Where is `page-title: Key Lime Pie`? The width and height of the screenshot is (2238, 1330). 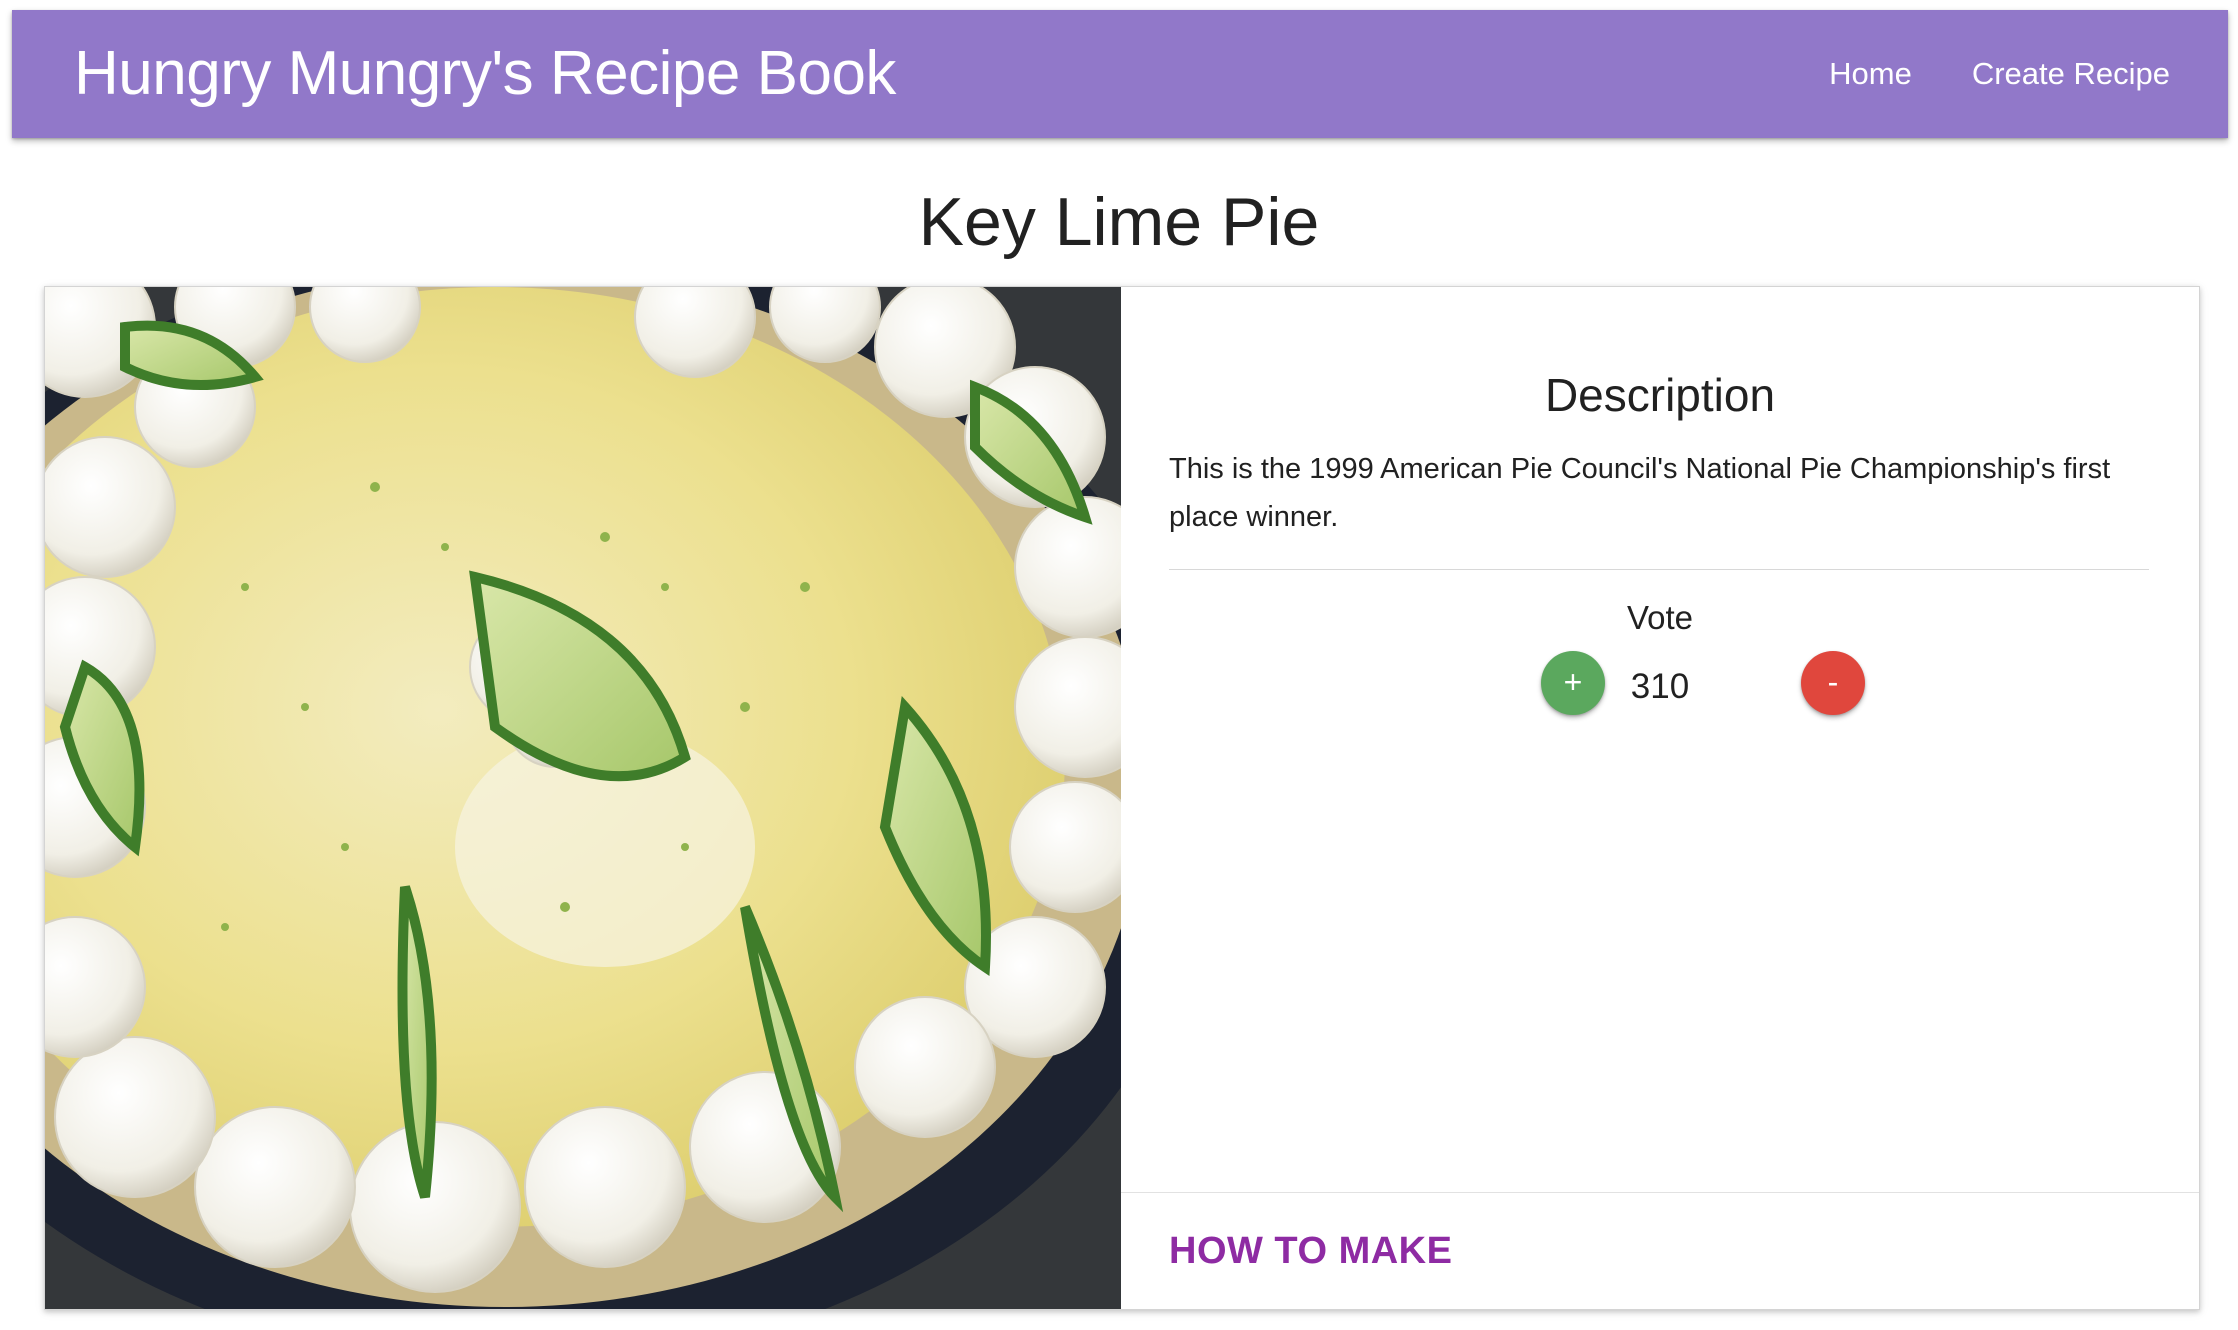 page-title: Key Lime Pie is located at coordinates (1119, 222).